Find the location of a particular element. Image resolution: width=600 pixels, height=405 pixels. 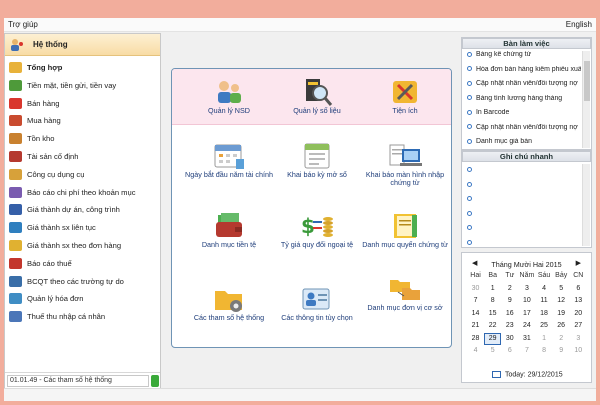

workspace-item: In Barcode is located at coordinates (522, 116).